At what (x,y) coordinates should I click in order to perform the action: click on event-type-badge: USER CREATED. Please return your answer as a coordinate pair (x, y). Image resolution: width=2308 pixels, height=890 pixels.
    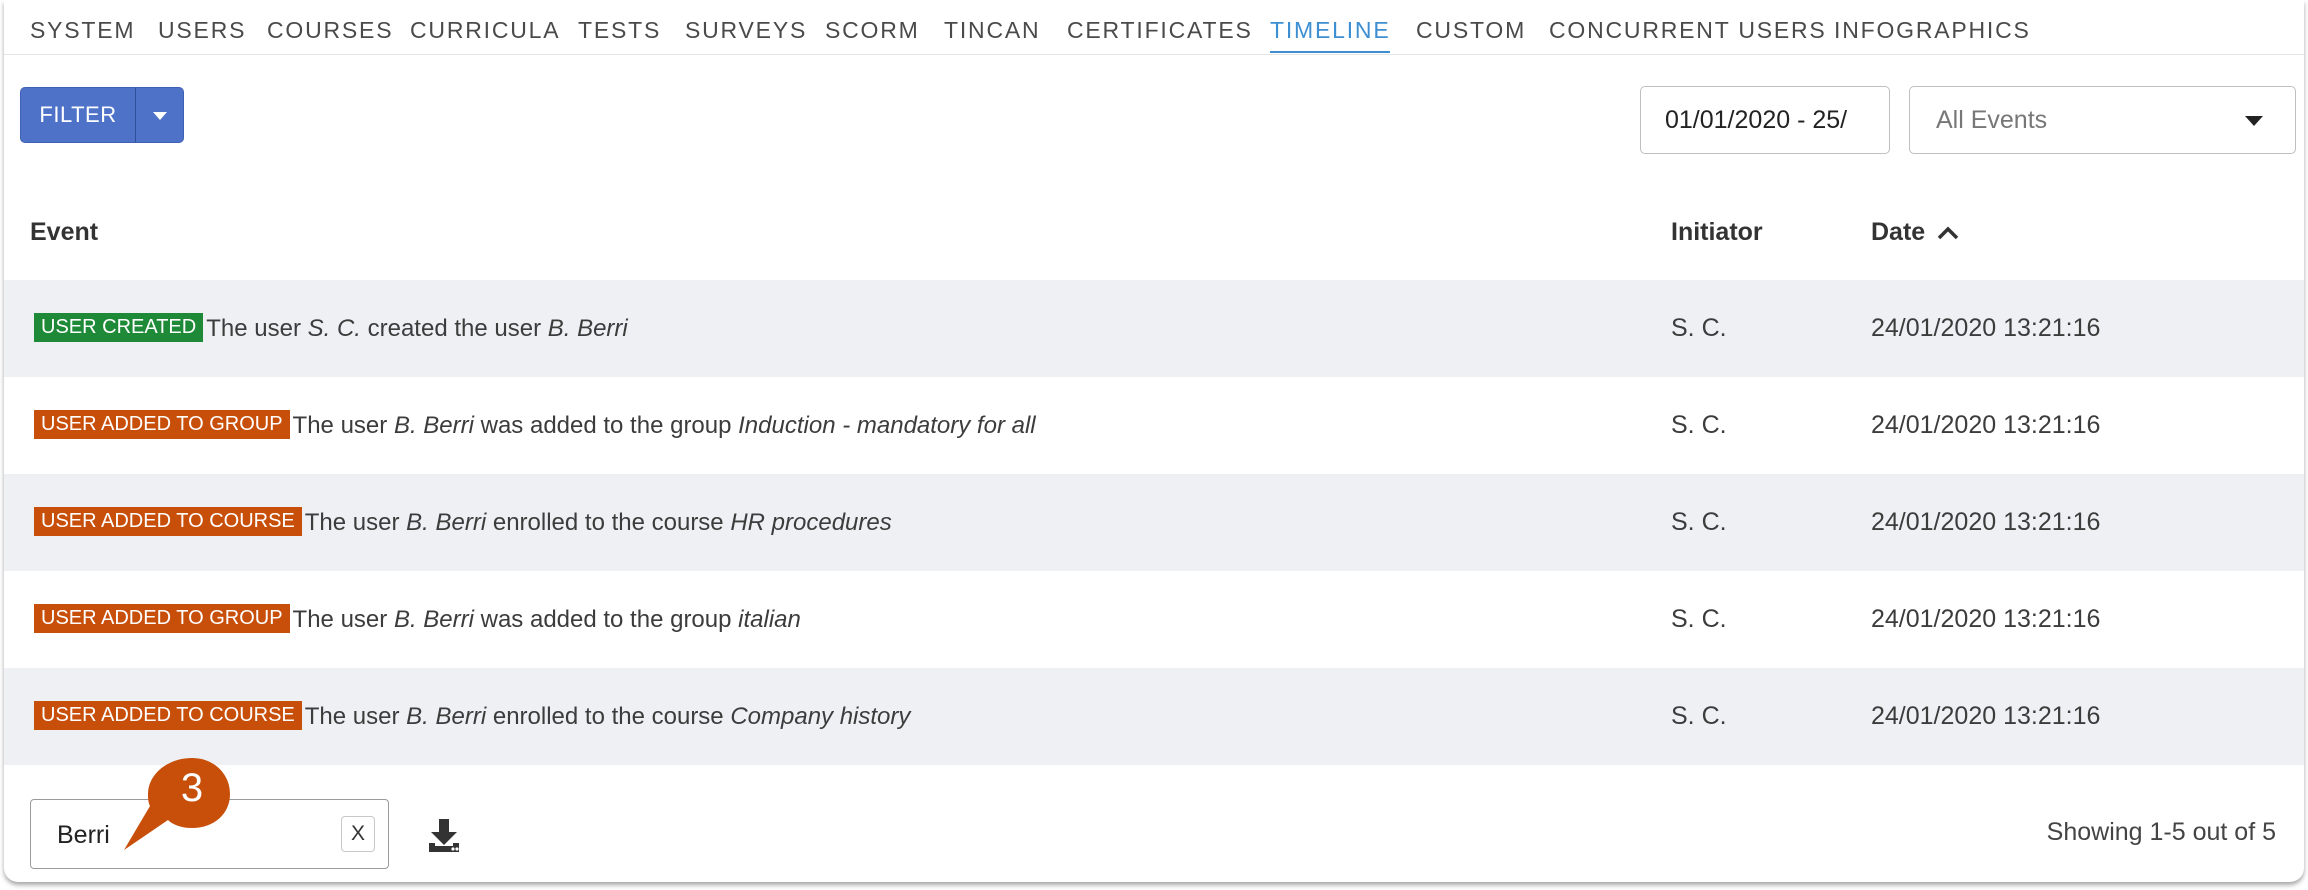
    Looking at the image, I should click on (119, 328).